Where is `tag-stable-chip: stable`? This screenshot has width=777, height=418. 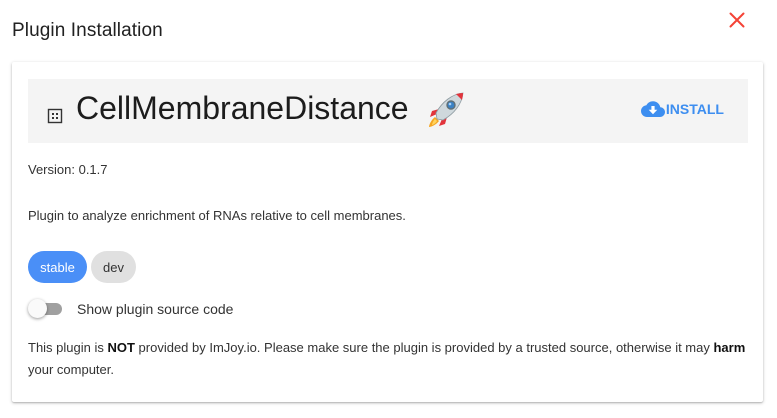 tag-stable-chip: stable is located at coordinates (57, 267).